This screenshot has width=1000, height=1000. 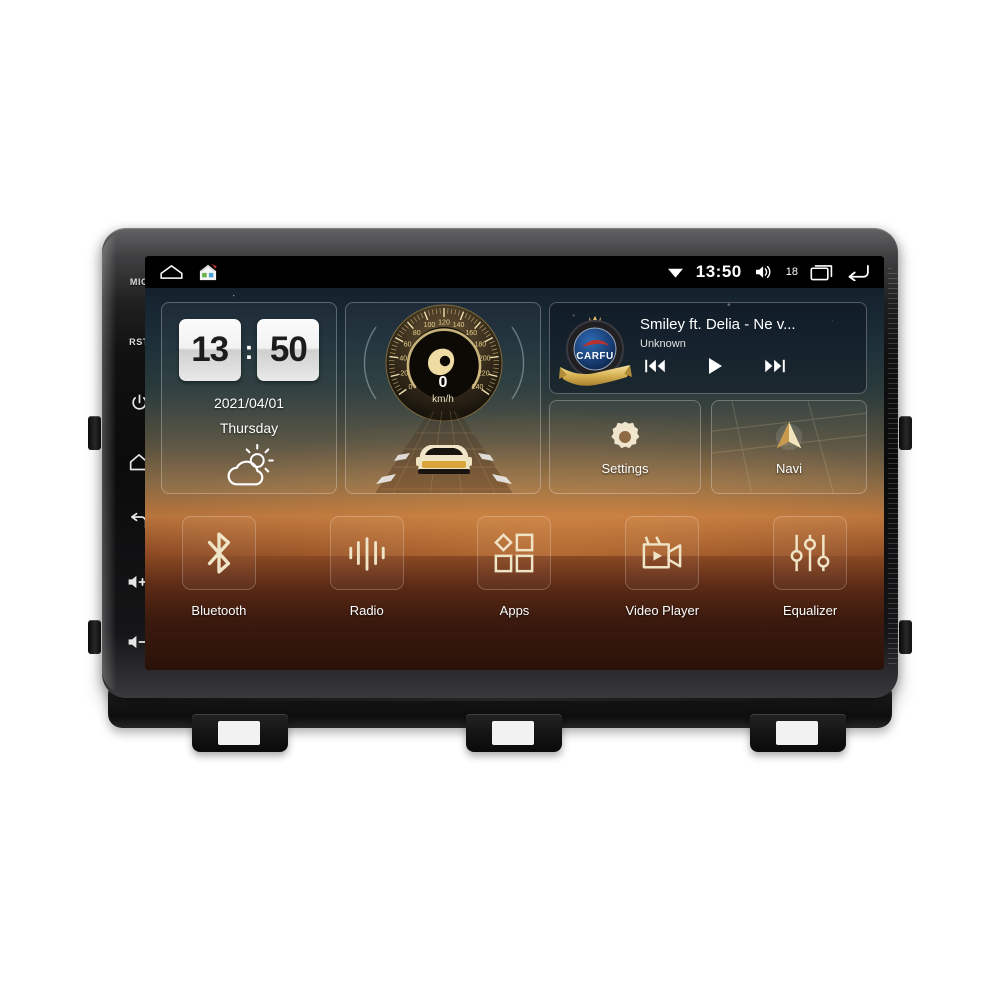 I want to click on clock-minutes: 50, so click(x=288, y=350).